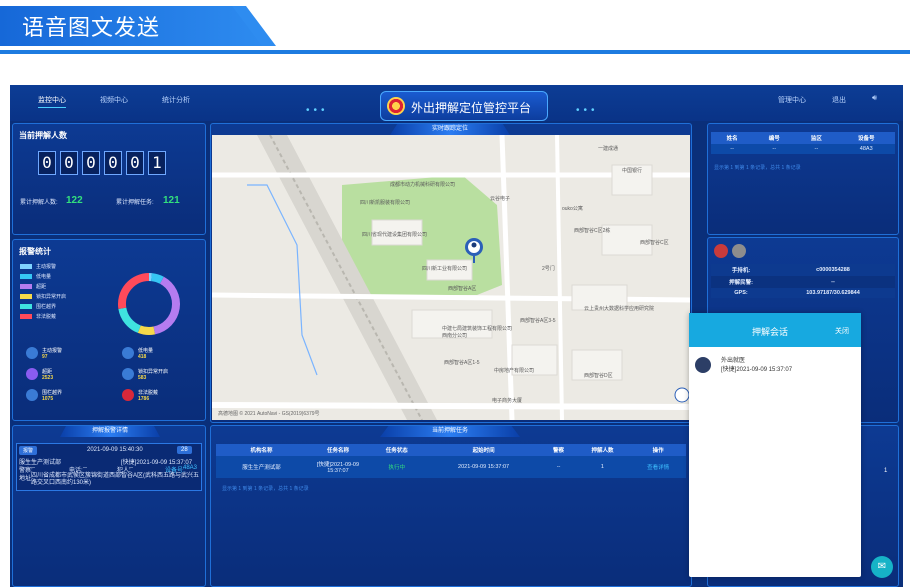 The height and width of the screenshot is (587, 910). What do you see at coordinates (792, 100) in the screenshot?
I see `nav-admin-center: 管理中心` at bounding box center [792, 100].